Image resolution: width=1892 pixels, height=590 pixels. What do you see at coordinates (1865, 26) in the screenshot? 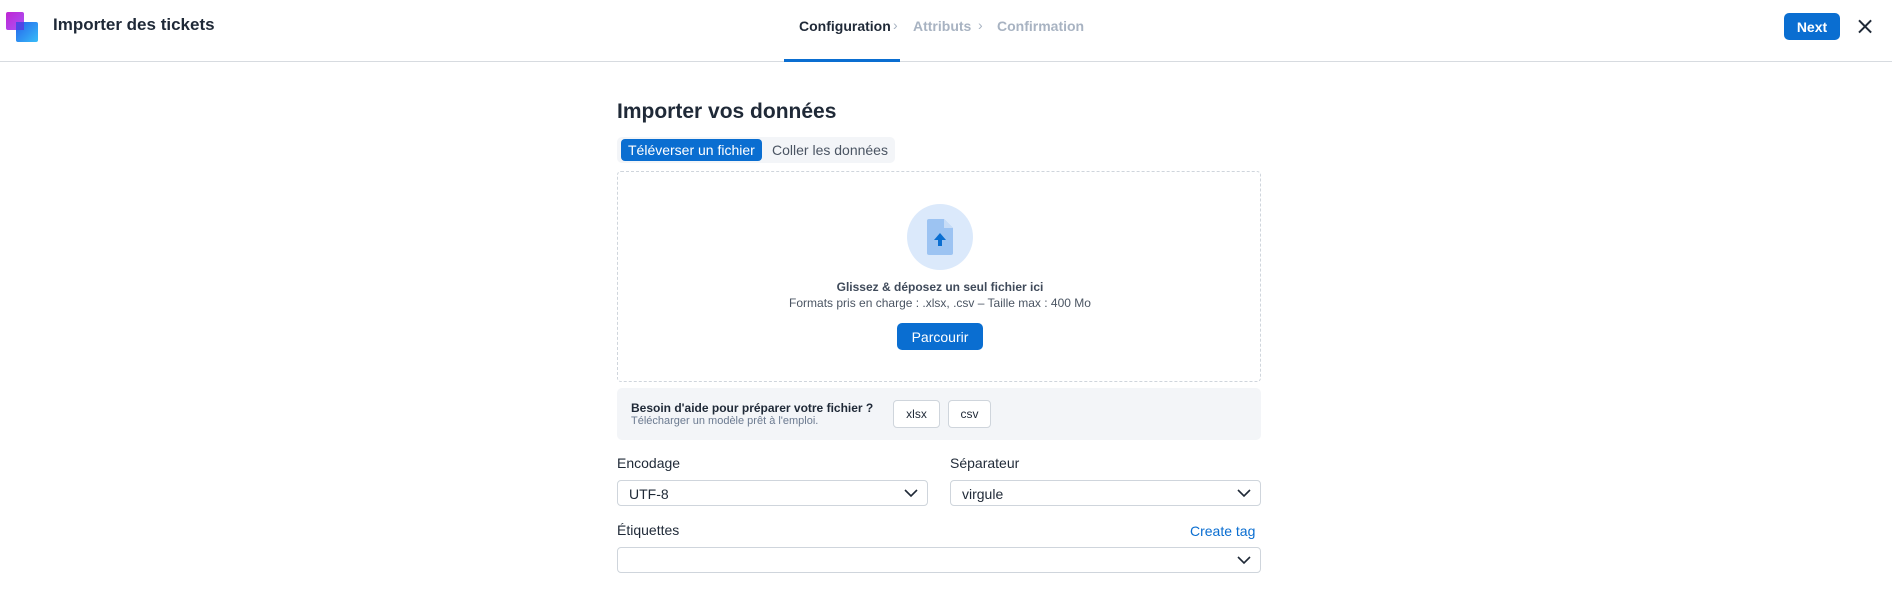
I see `close-icon: ×` at bounding box center [1865, 26].